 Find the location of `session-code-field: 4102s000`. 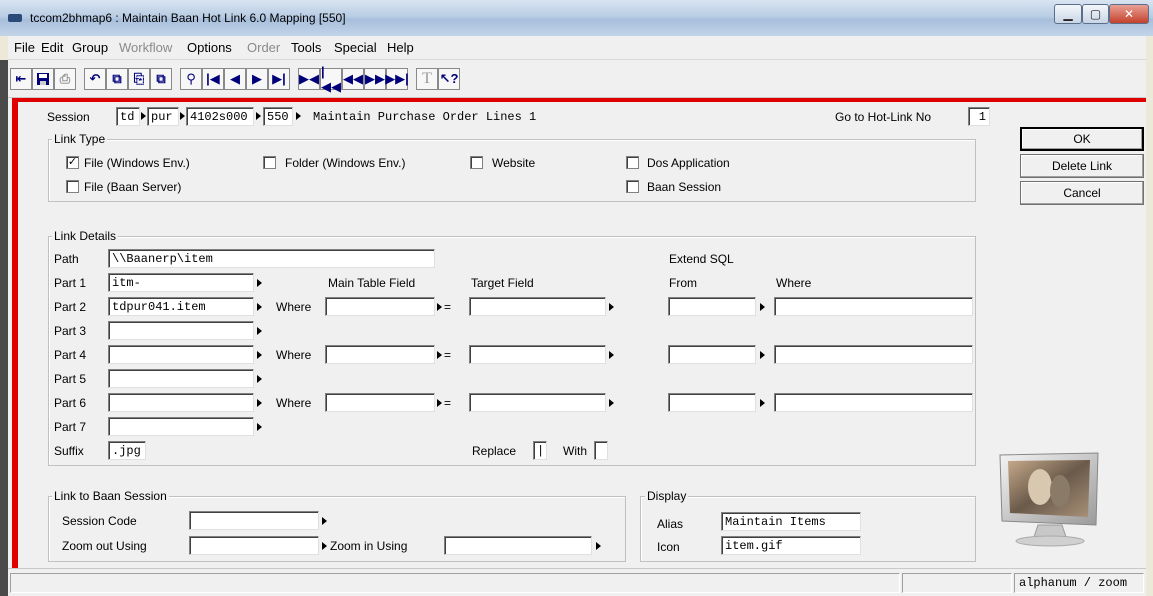

session-code-field: 4102s000 is located at coordinates (220, 116).